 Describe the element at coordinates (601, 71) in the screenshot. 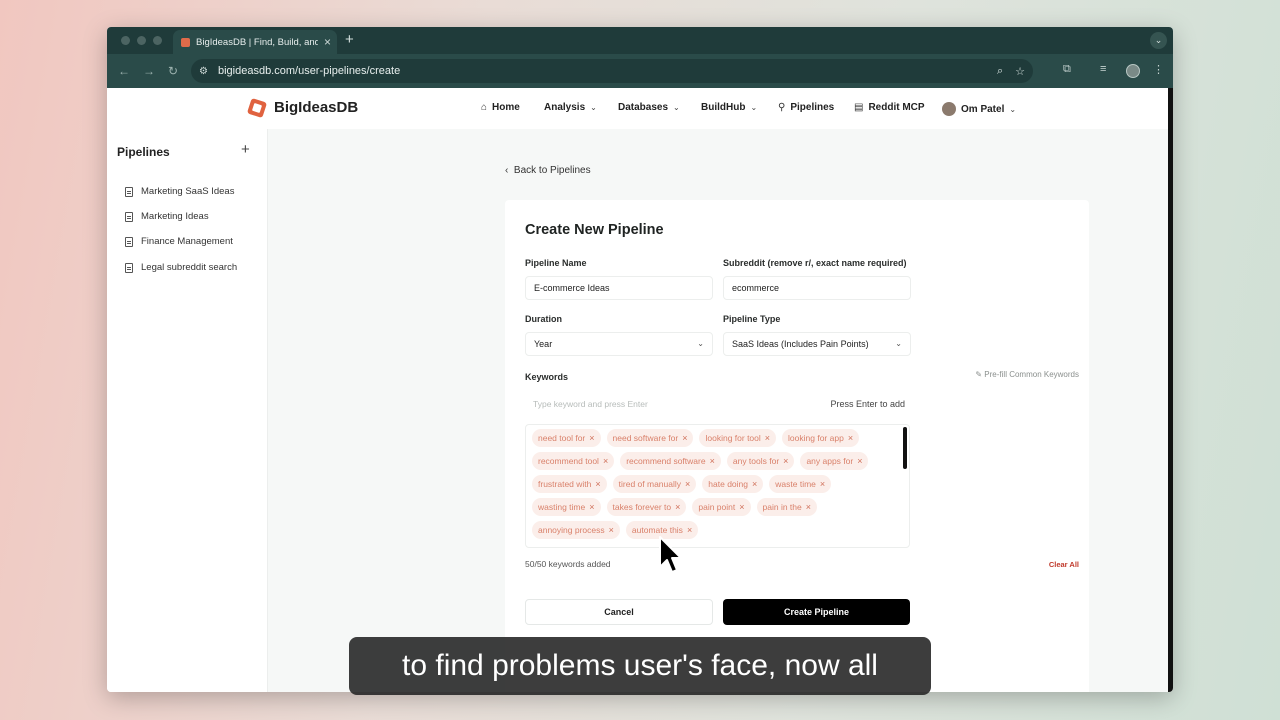

I see `url-text: bigideasdb.com/user-pipelines/create` at that location.